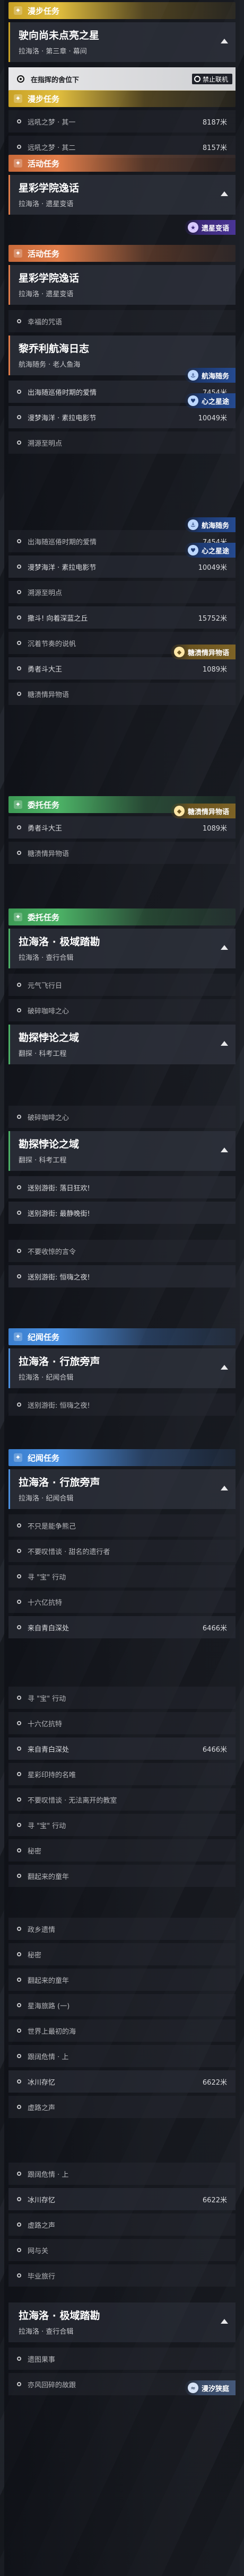 The image size is (244, 2576). Describe the element at coordinates (122, 1551) in the screenshot. I see `quest-objective: 不要叹惜谈 · 甜名的遗行者` at that location.